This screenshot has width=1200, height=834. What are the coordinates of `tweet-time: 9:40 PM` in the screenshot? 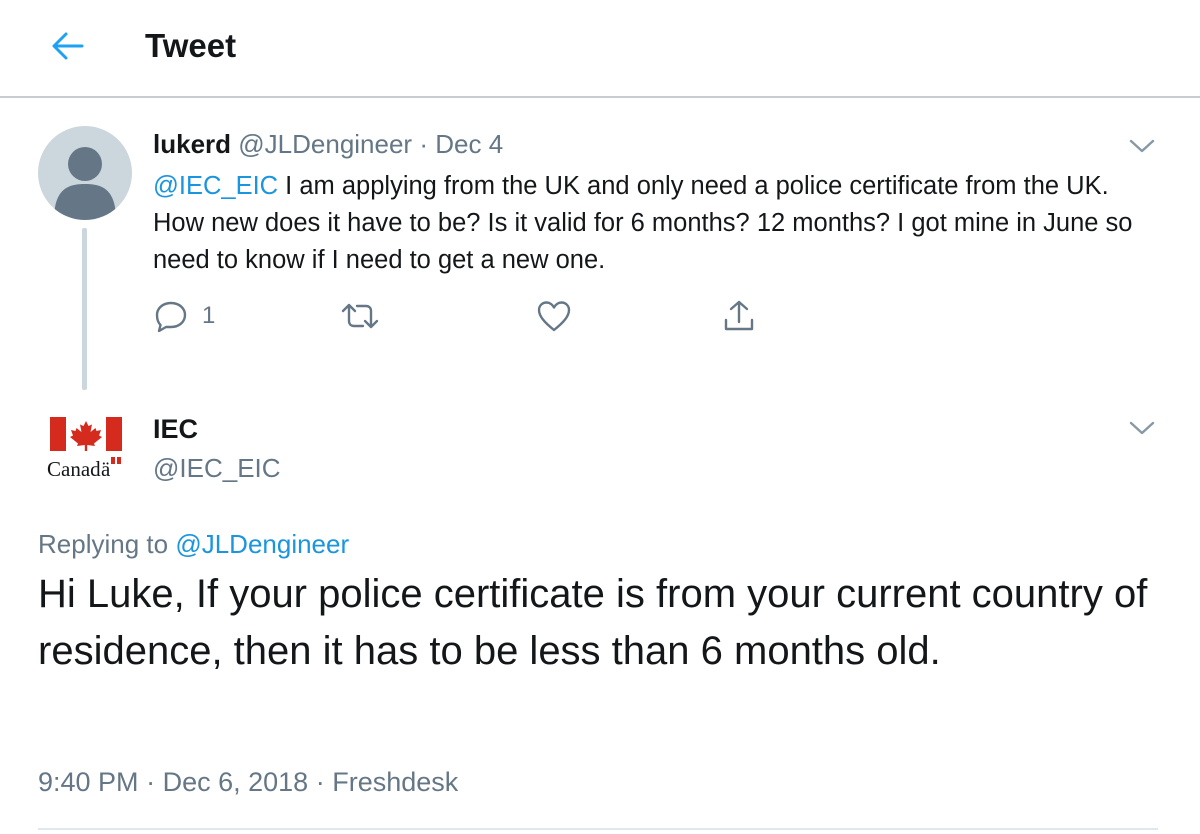 It's located at (88, 782).